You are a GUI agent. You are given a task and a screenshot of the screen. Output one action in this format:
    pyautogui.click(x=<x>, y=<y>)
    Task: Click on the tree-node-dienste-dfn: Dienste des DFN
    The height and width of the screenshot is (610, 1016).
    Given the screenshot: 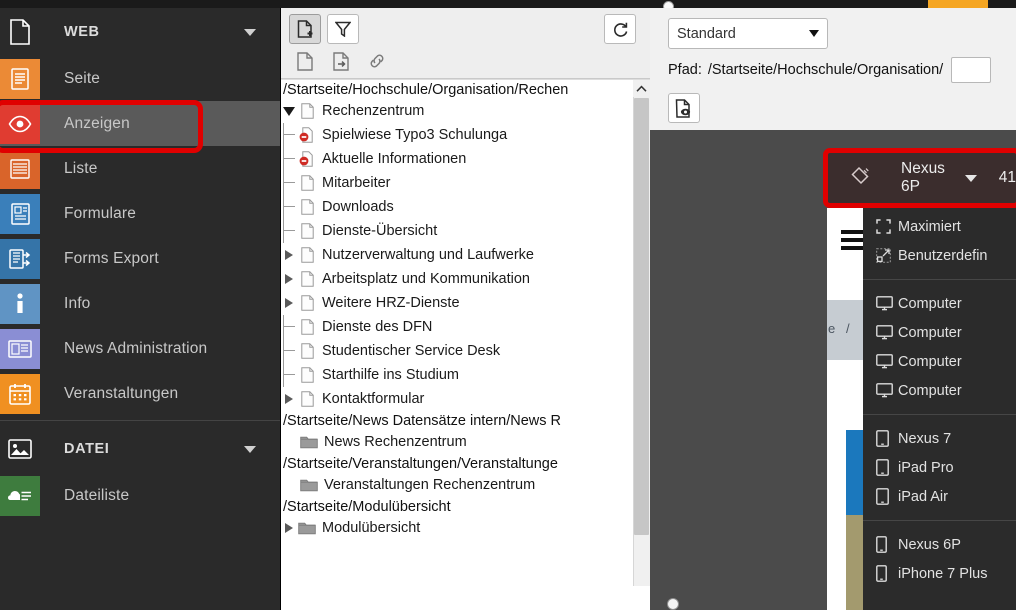 What is the action you would take?
    pyautogui.click(x=457, y=327)
    